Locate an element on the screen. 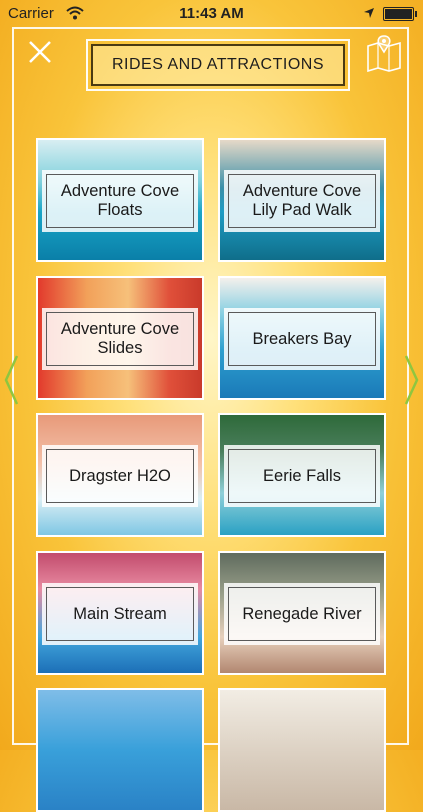 Image resolution: width=423 pixels, height=812 pixels. next-arrow is located at coordinates (412, 380).